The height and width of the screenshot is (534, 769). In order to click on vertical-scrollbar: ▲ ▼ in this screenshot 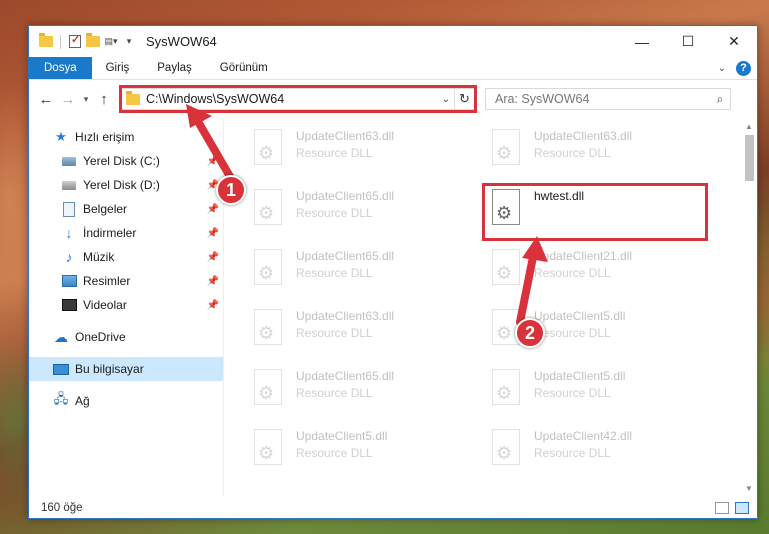, I will do `click(749, 308)`.